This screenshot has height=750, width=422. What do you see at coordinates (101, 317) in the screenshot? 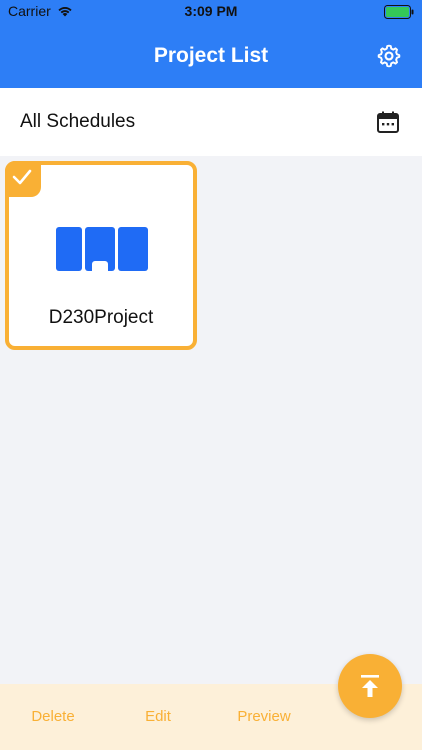
I see `project-name: D230Project` at bounding box center [101, 317].